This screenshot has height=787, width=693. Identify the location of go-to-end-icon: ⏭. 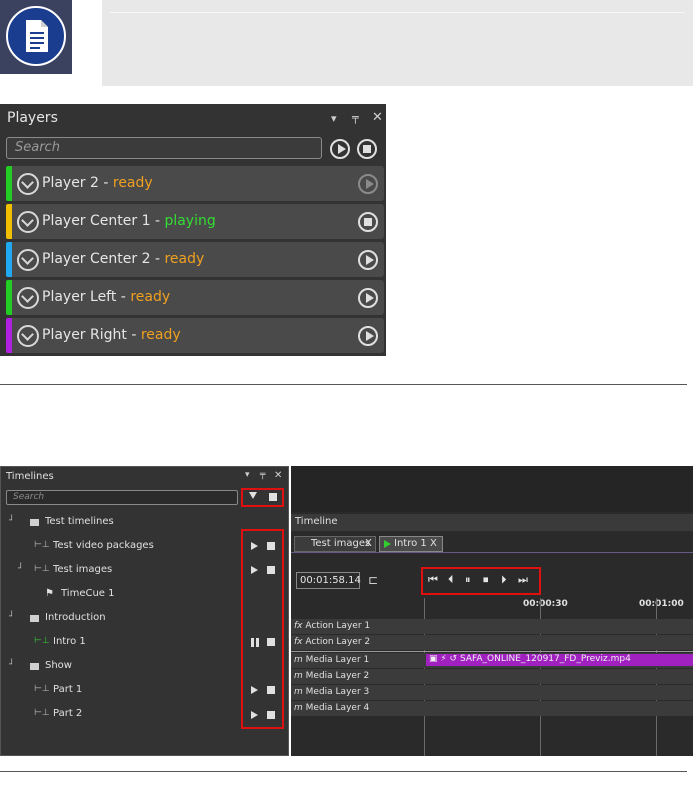
(523, 580).